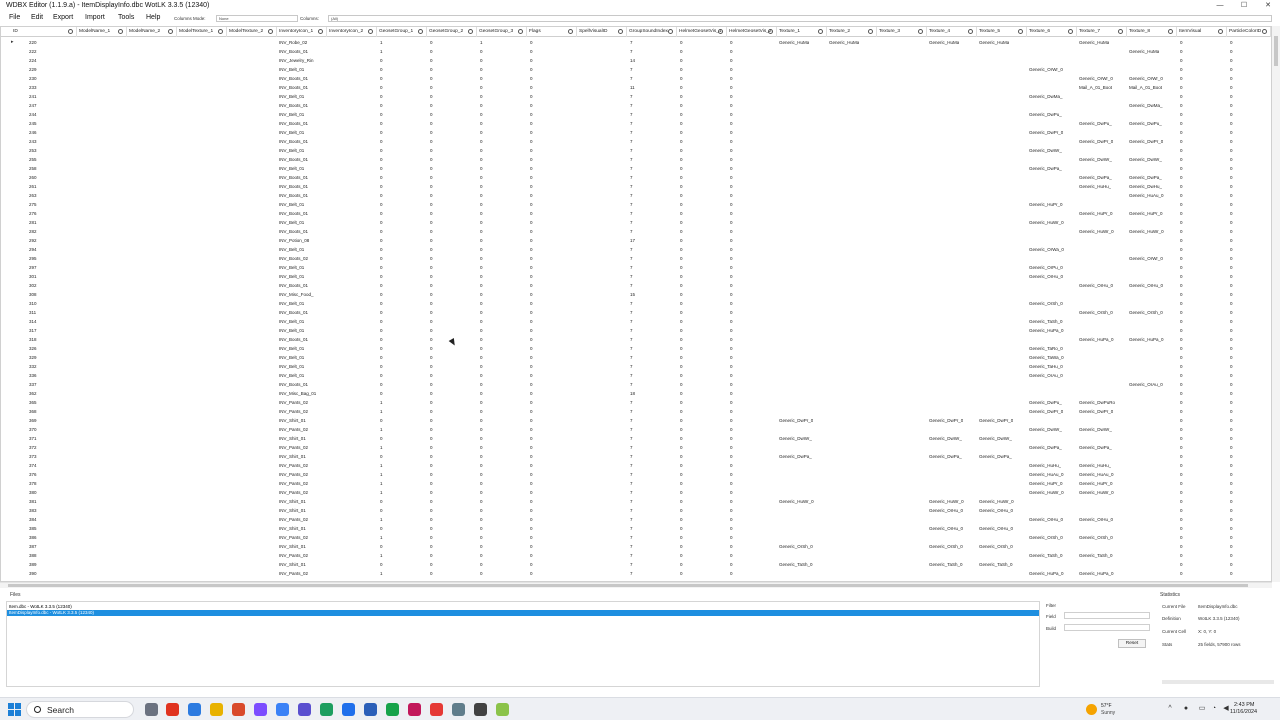  Describe the element at coordinates (1146, 231) in the screenshot. I see `table-cell: Generic_HuWr_0` at that location.